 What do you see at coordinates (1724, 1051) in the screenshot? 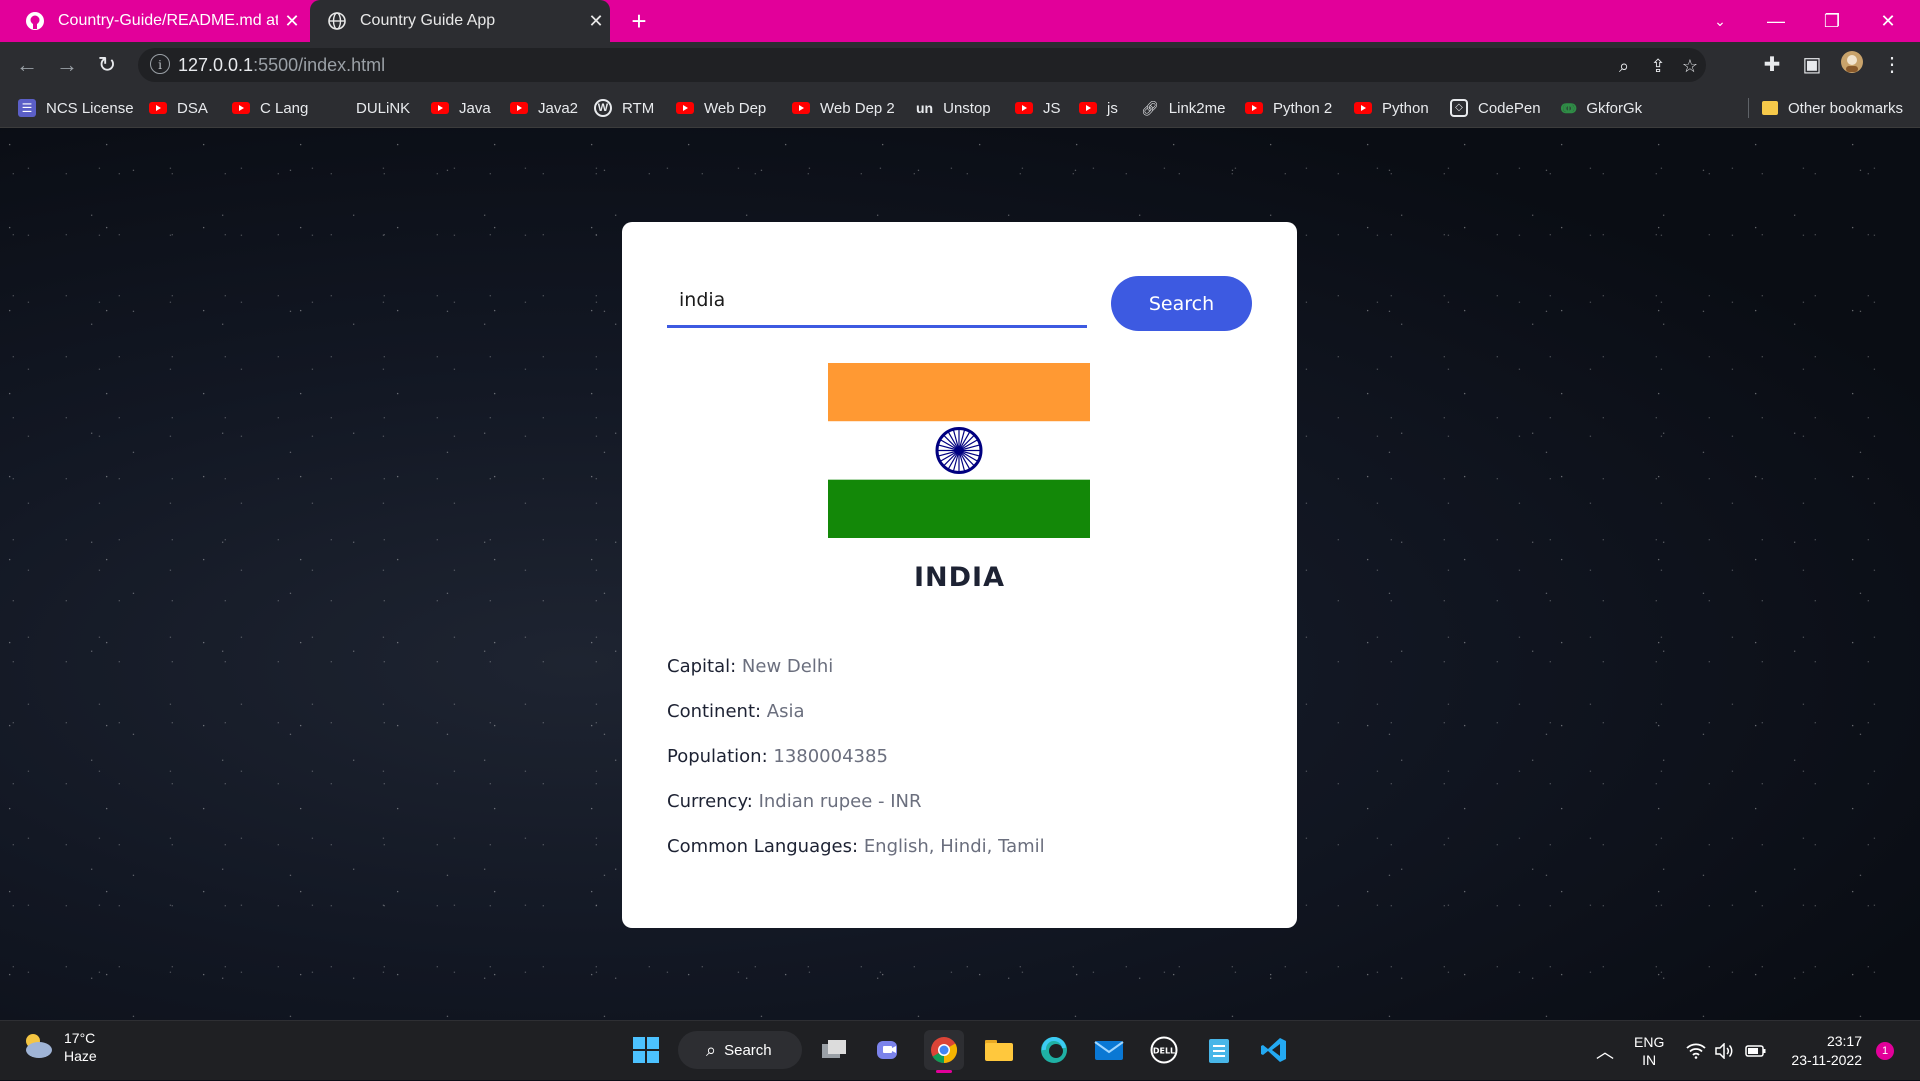
I see `volume-icon` at bounding box center [1724, 1051].